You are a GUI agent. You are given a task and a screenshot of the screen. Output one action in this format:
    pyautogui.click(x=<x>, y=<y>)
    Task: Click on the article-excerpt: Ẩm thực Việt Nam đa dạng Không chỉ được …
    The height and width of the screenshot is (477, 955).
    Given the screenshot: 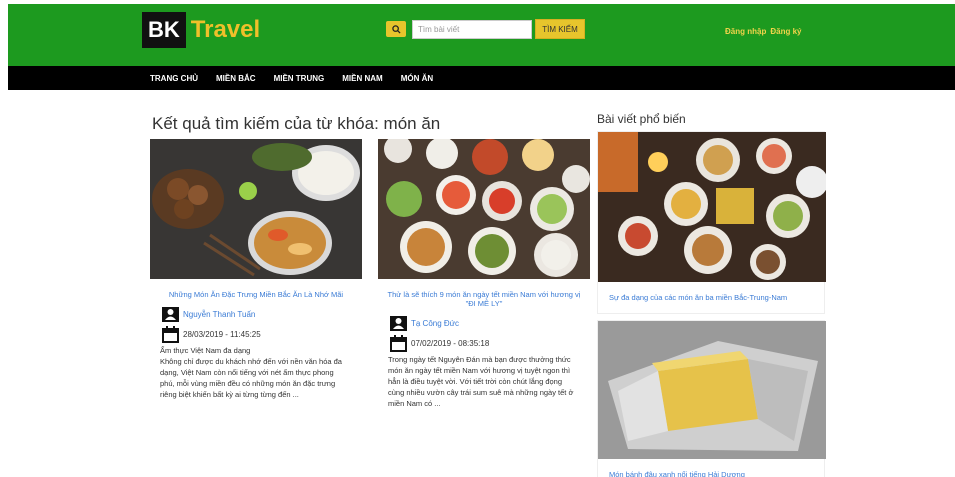 What is the action you would take?
    pyautogui.click(x=251, y=372)
    